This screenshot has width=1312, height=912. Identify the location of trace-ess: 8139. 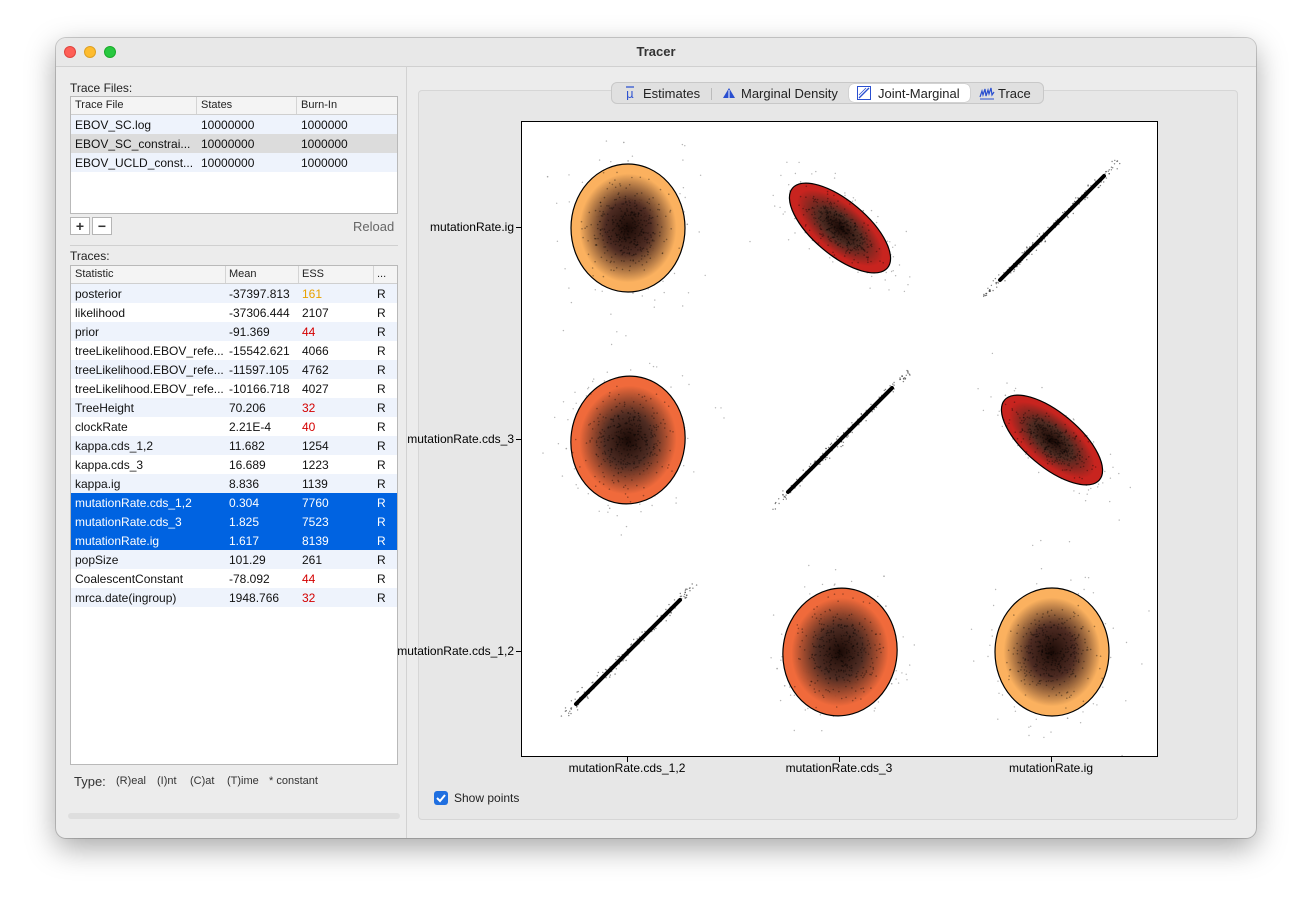
(315, 541).